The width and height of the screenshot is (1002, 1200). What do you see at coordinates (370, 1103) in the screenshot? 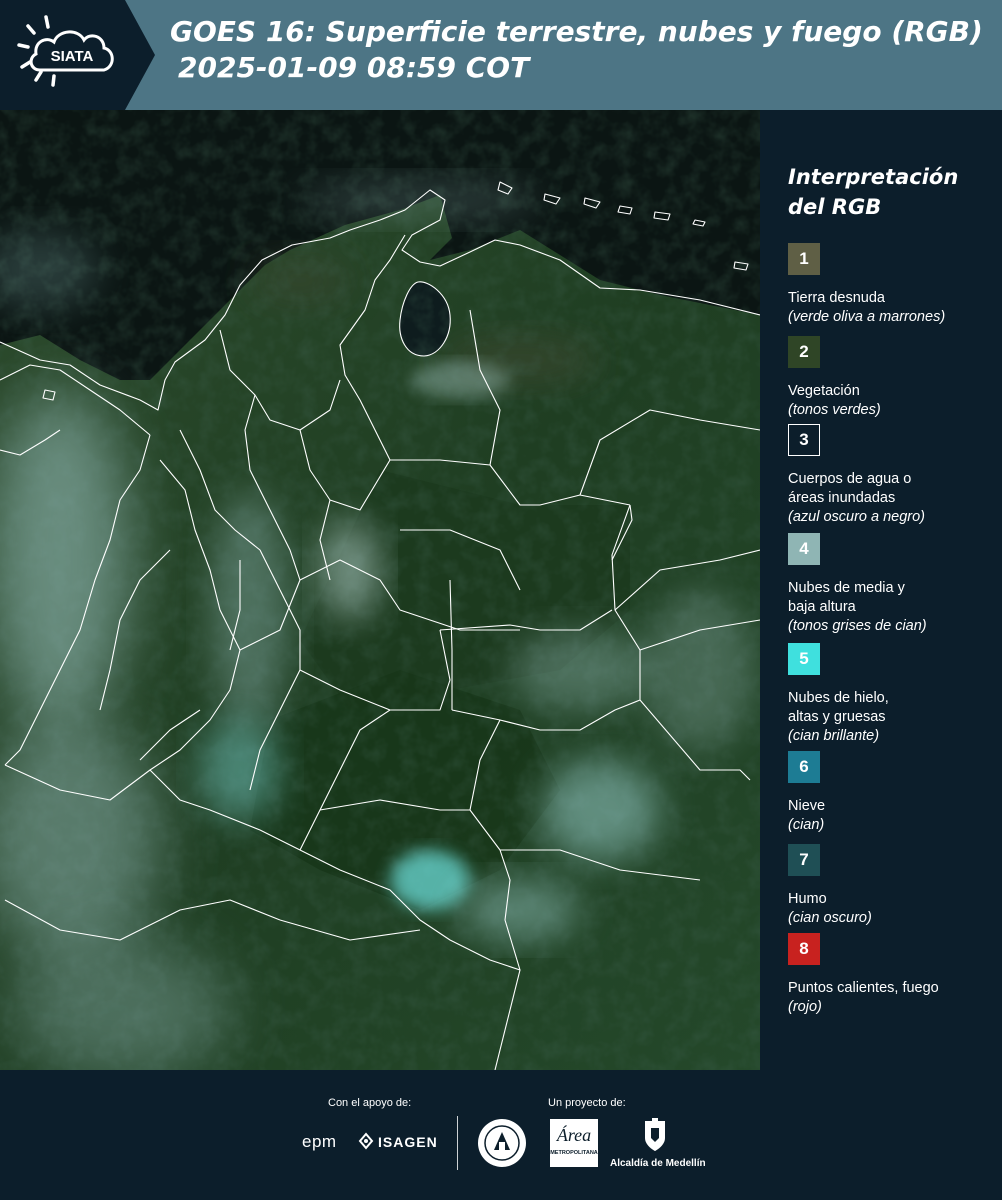
I see `support-caption: Con el apoyo de:` at bounding box center [370, 1103].